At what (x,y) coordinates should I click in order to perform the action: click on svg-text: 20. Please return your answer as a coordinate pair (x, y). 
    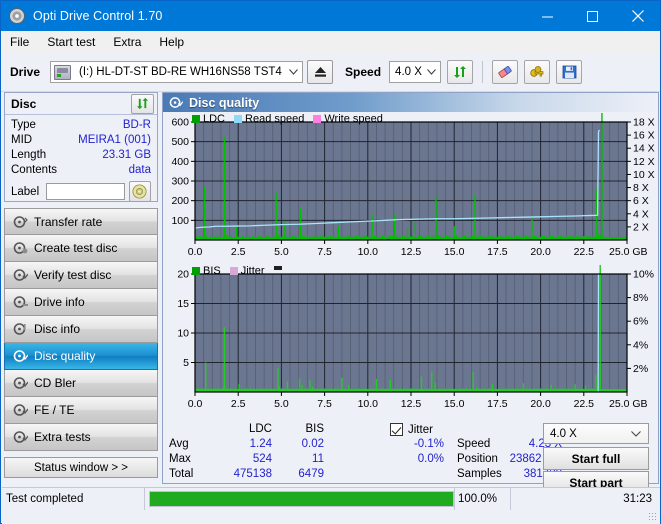
    Looking at the image, I should click on (183, 275).